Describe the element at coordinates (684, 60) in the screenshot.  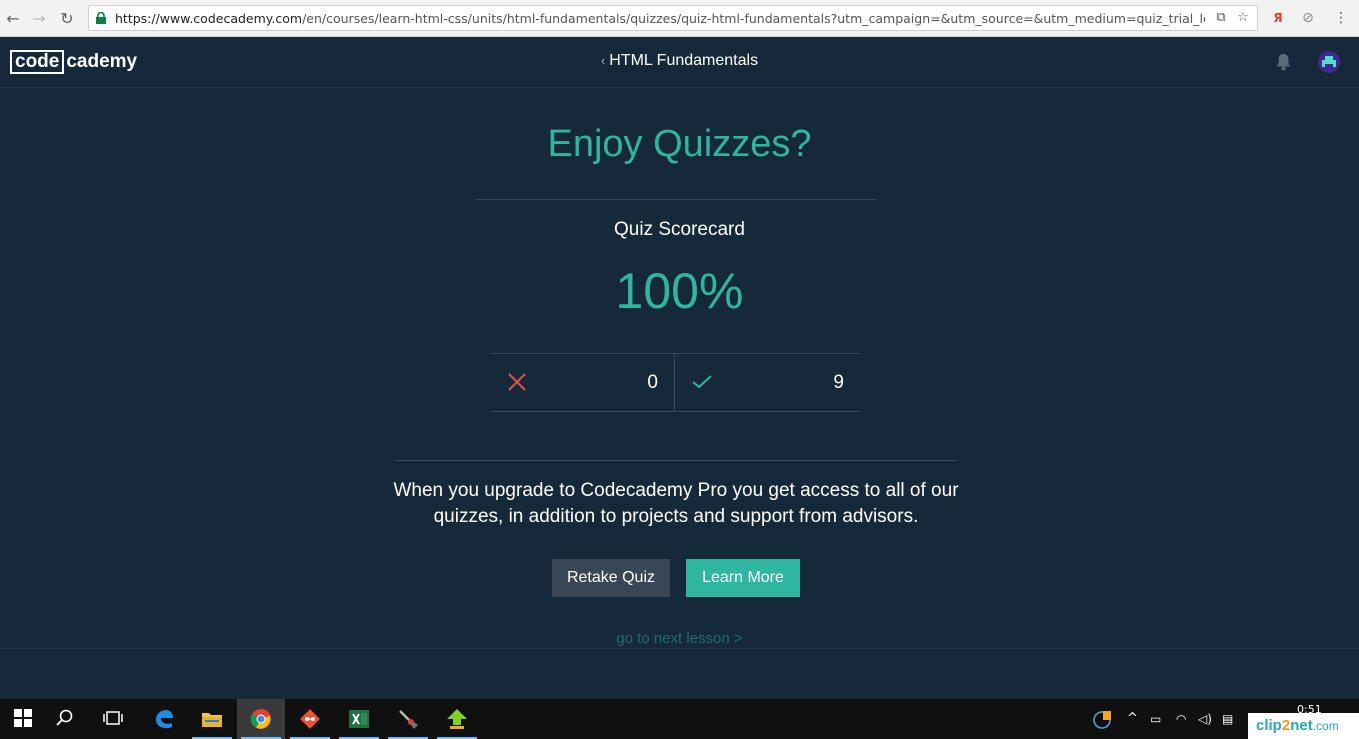
I see `breadcrumb-label: HTML Fundamentals` at that location.